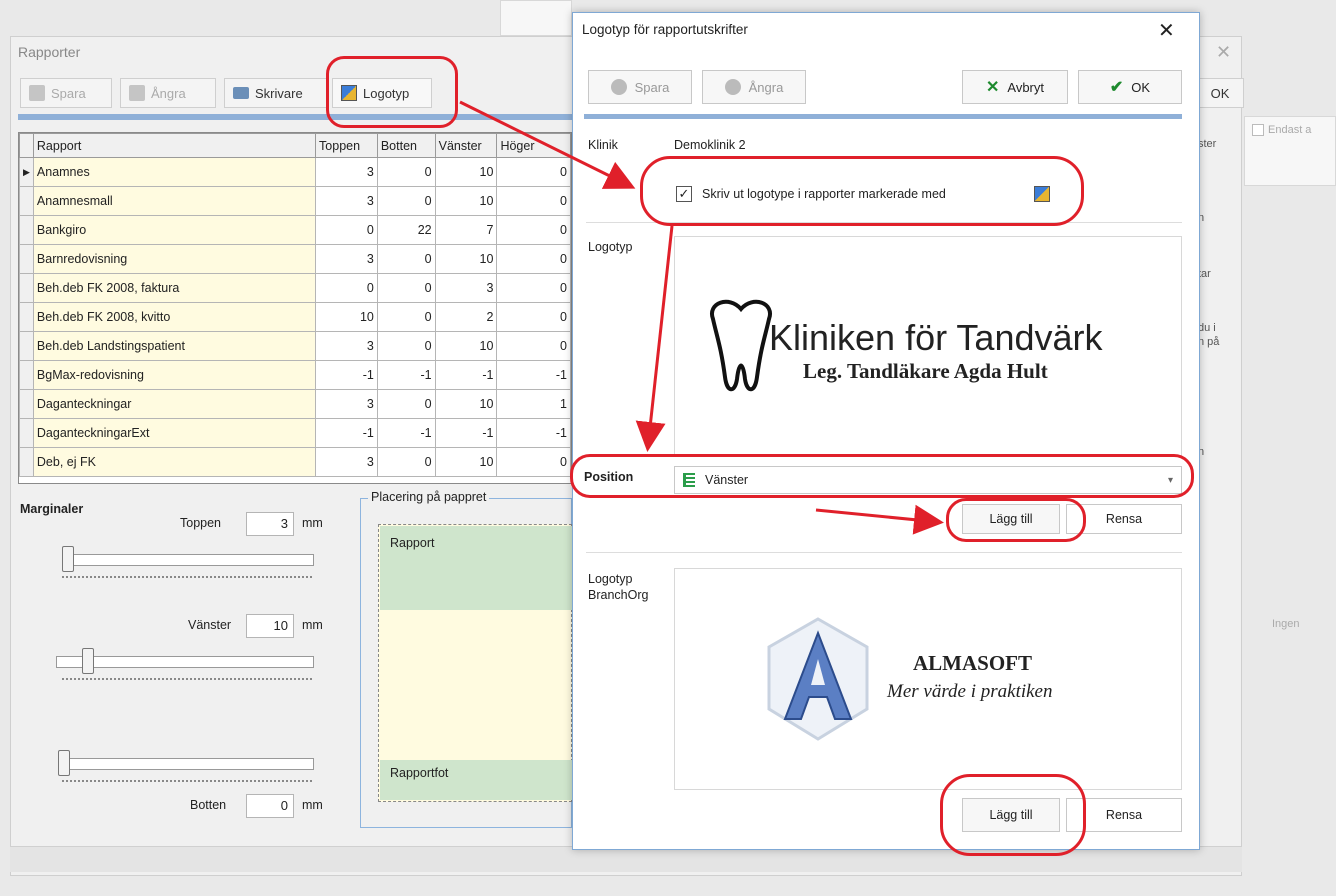  What do you see at coordinates (879, 519) in the screenshot?
I see `arrow-to-add` at bounding box center [879, 519].